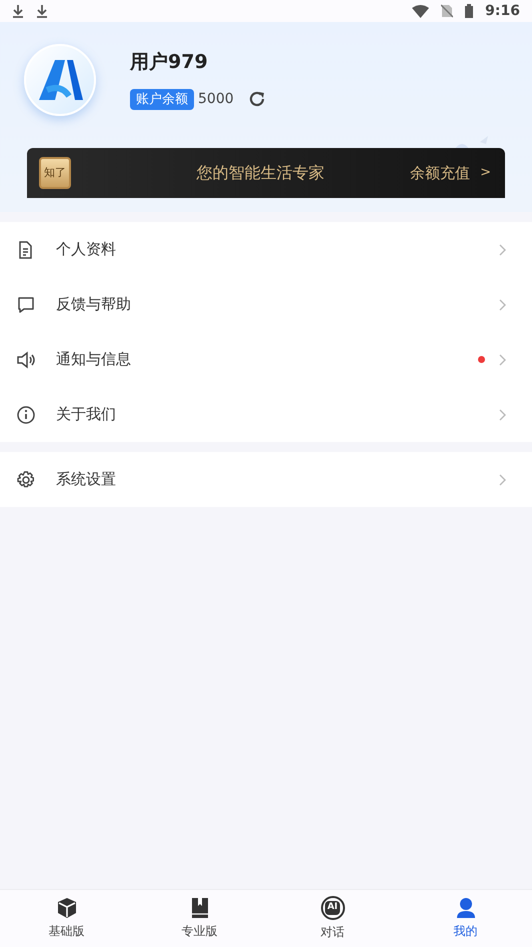 Image resolution: width=532 pixels, height=947 pixels. What do you see at coordinates (26, 414) in the screenshot?
I see `info-icon` at bounding box center [26, 414].